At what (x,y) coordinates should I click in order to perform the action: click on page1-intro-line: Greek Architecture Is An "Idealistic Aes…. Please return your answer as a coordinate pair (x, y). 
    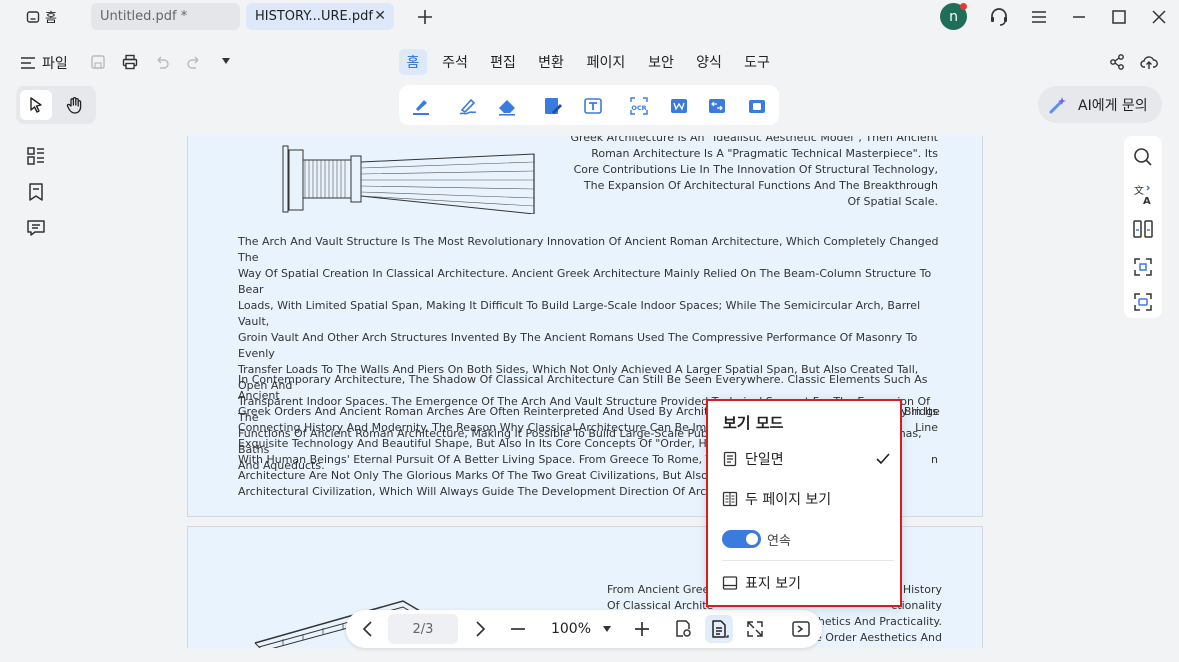
    Looking at the image, I should click on (754, 140).